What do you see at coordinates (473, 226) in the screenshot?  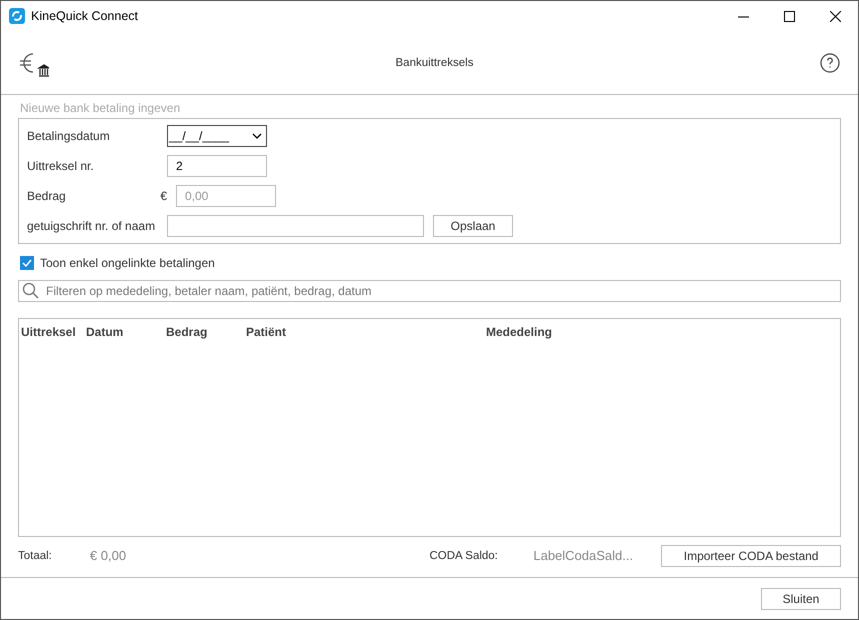 I see `save-button: Opslaan` at bounding box center [473, 226].